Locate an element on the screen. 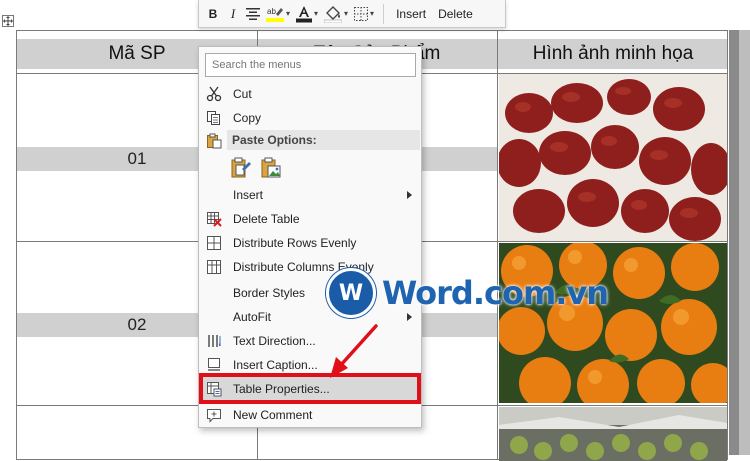 The image size is (750, 461). scissors-icon is located at coordinates (214, 94).